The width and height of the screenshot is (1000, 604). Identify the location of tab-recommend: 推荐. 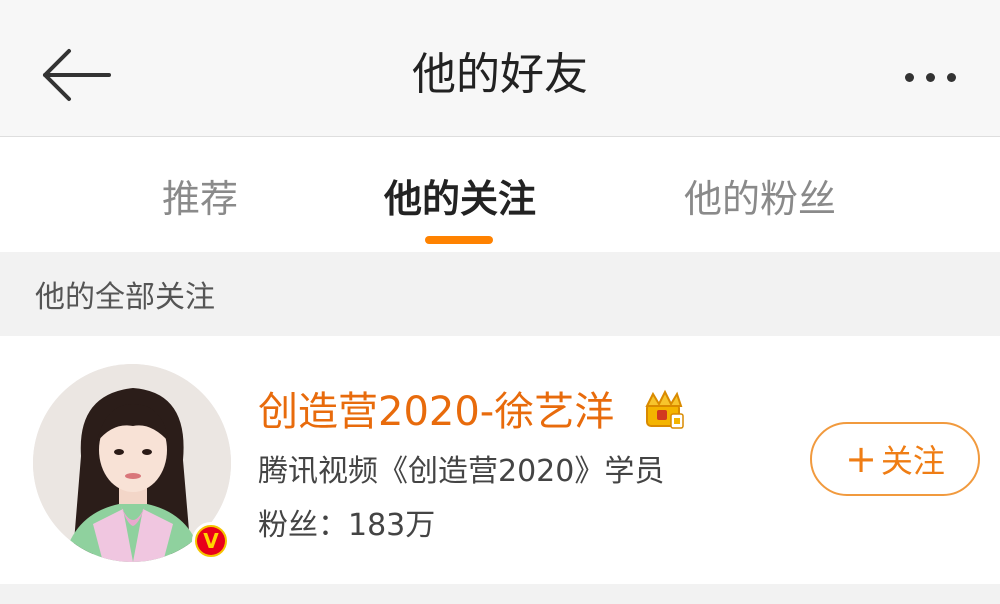
(200, 199).